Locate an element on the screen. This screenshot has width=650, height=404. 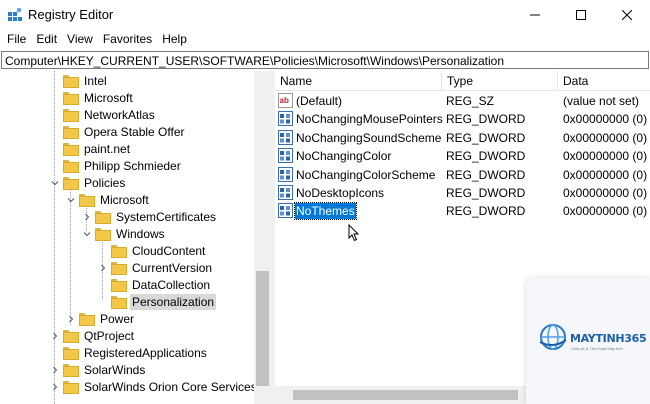
tree-node: NetworkAtlas is located at coordinates (103, 114).